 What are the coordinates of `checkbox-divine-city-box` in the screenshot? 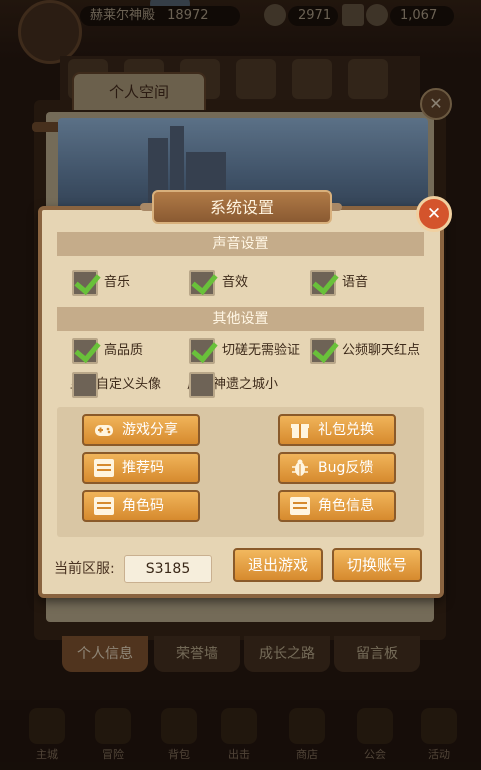 It's located at (202, 385).